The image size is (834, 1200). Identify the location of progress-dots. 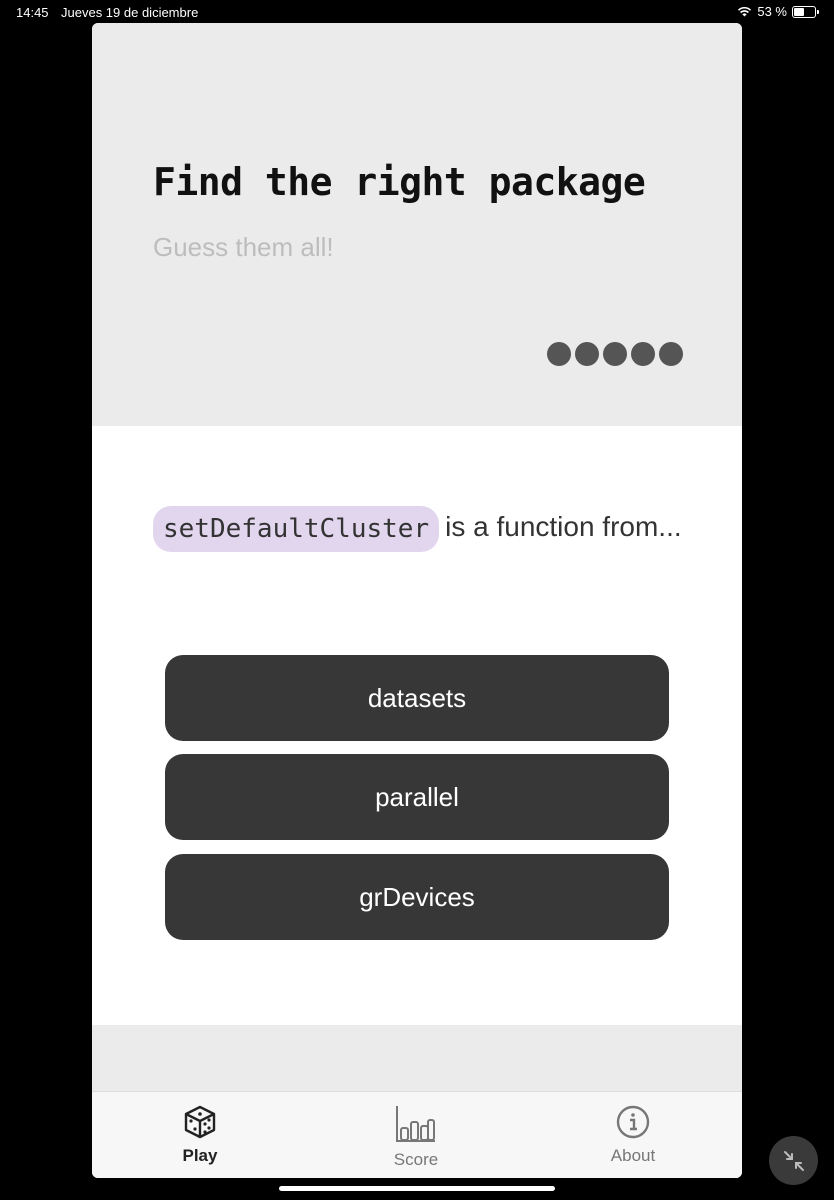
(615, 354).